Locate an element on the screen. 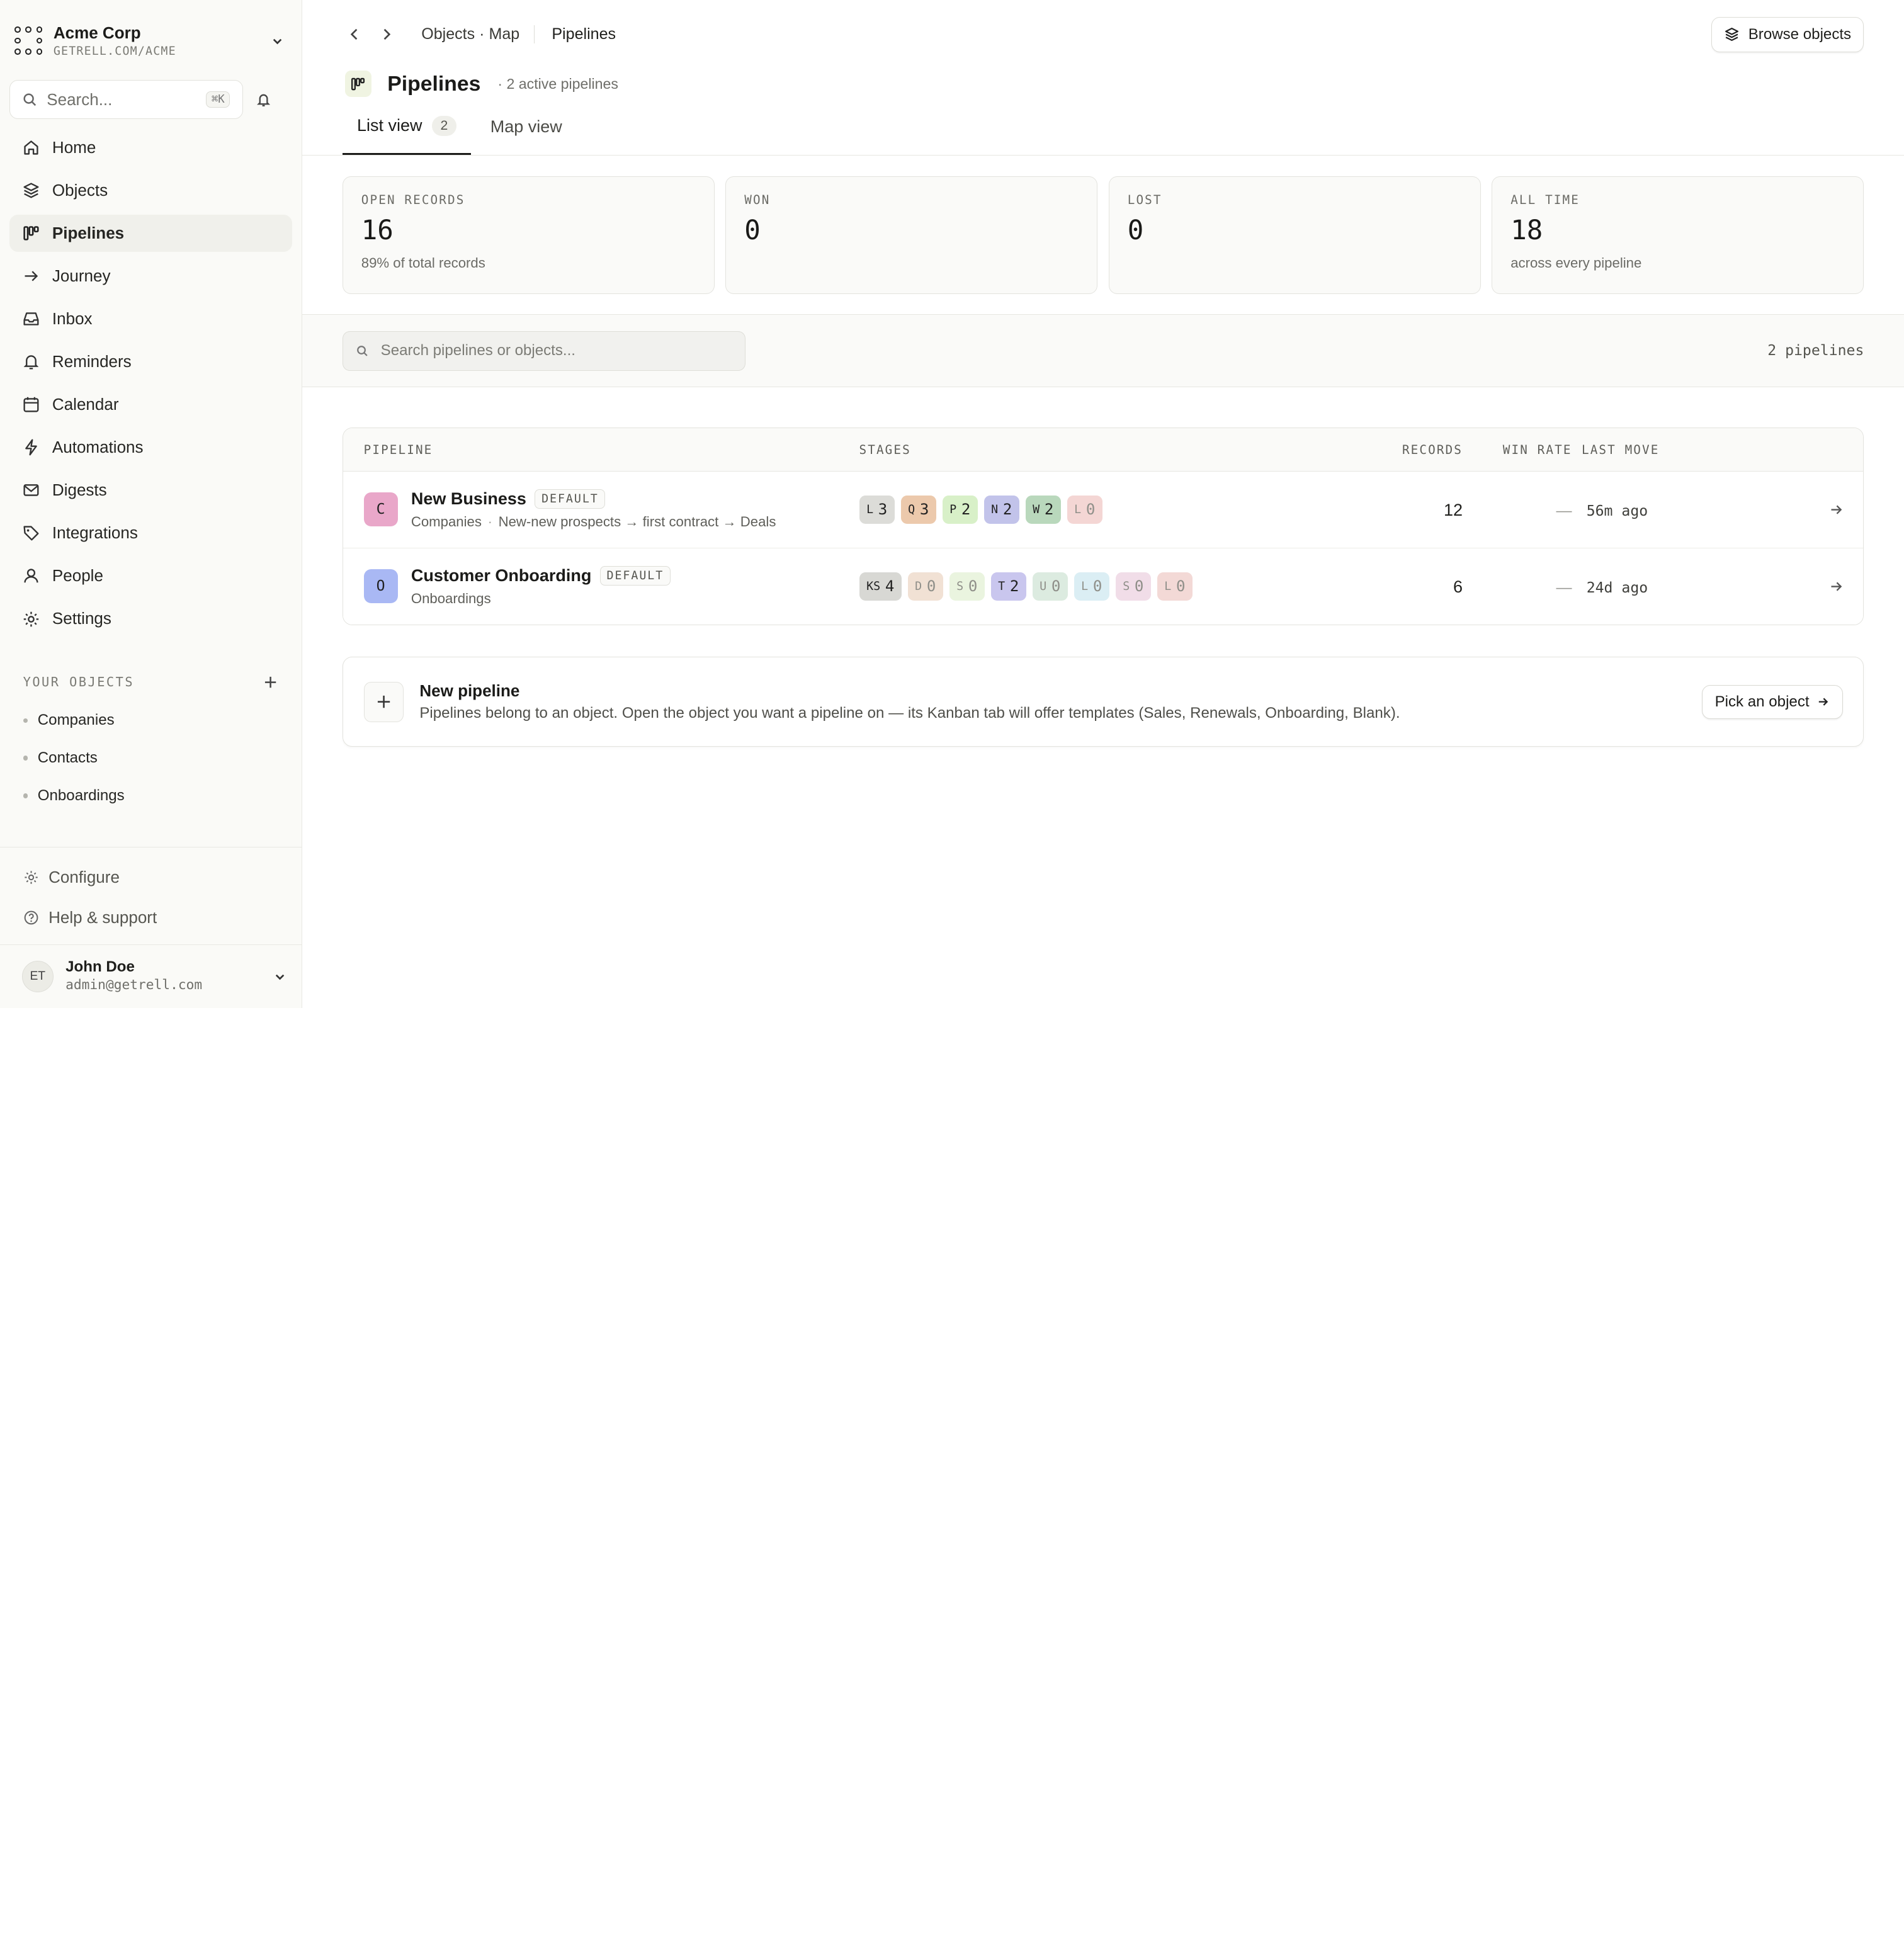 The image size is (1904, 1943). col-records: RECORDS is located at coordinates (1391, 450).